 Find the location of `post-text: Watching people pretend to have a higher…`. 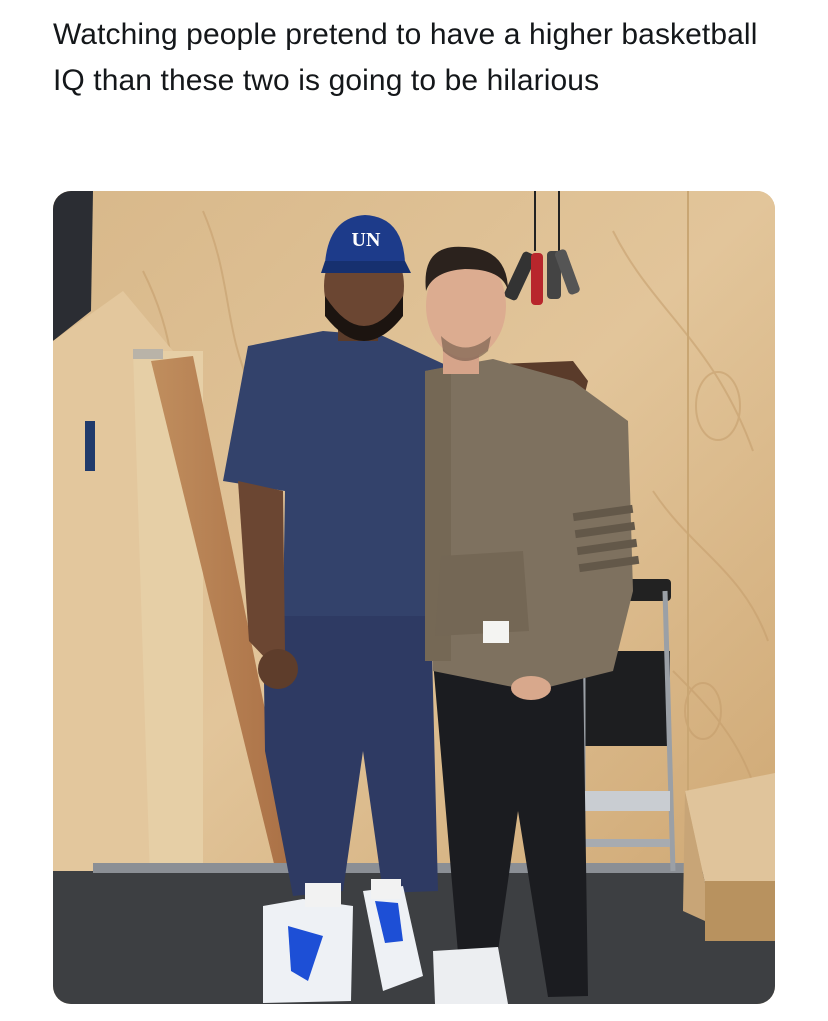

post-text: Watching people pretend to have a higher… is located at coordinates (405, 57).